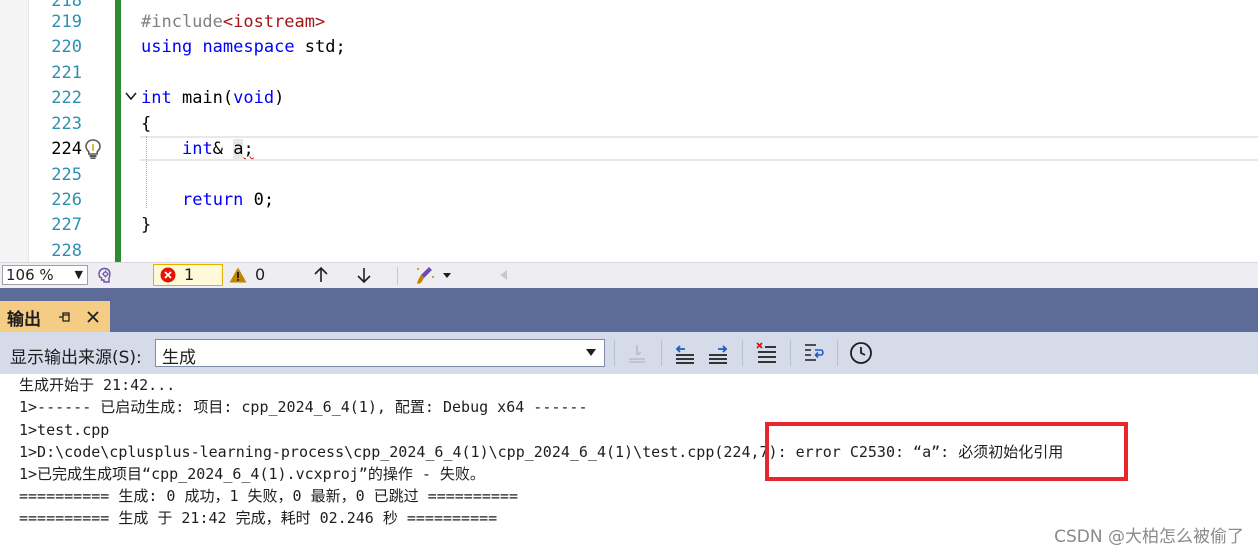 This screenshot has width=1258, height=554. I want to click on code-line-219: #include<iostream>, so click(233, 22).